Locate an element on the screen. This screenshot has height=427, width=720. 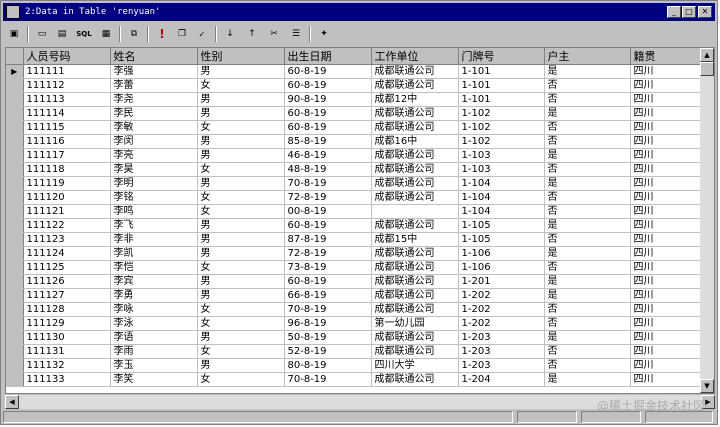
table-row: 111113 李尧男 90-8-19 成都12中 1-101 否四川 is located at coordinates (354, 99).